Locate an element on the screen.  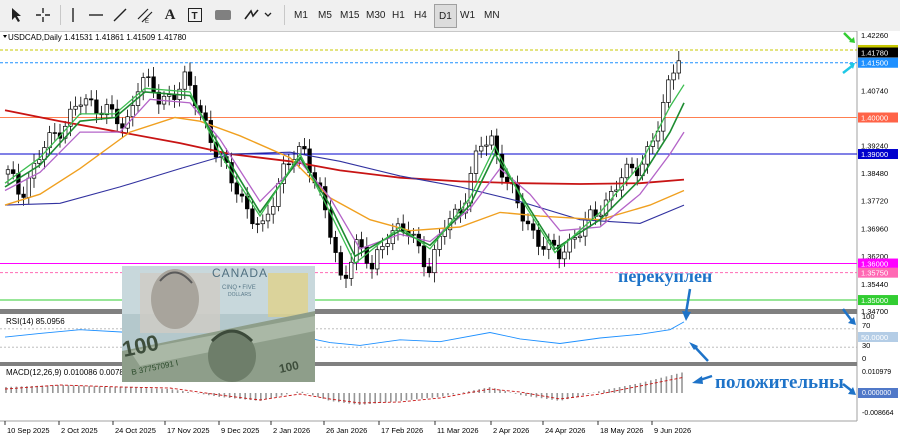
svg-text: E is located at coordinates (147, 21).